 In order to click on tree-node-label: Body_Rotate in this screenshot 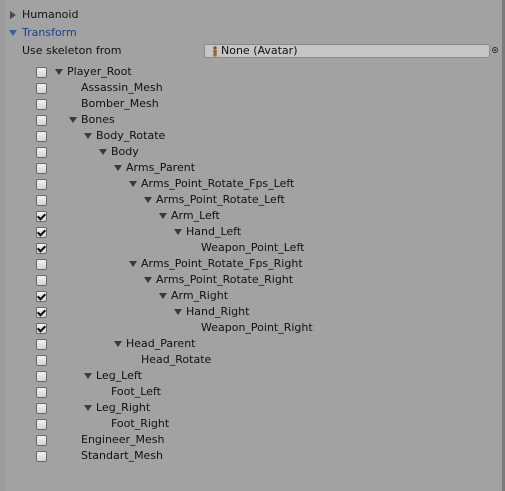, I will do `click(131, 135)`.